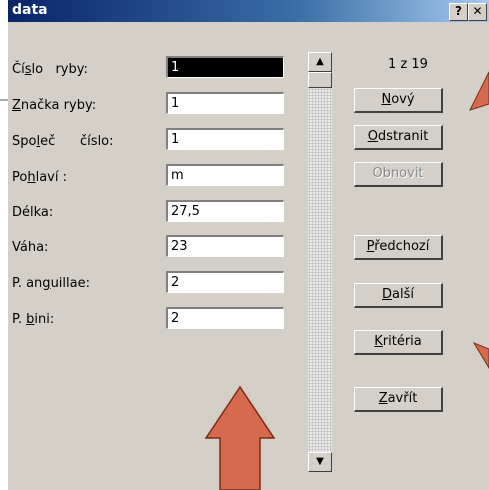  Describe the element at coordinates (480, 355) in the screenshot. I see `side-arrow-icon` at that location.